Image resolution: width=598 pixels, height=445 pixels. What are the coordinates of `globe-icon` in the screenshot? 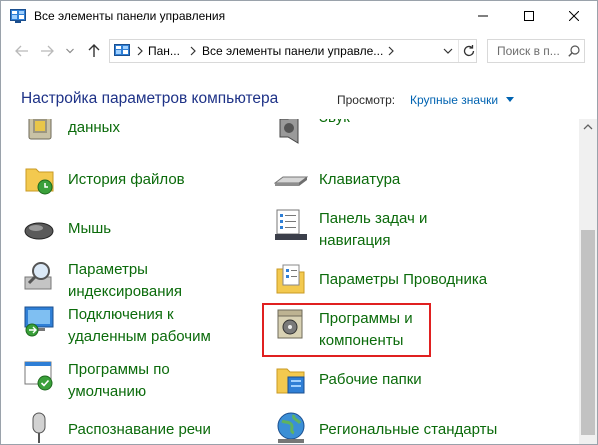 It's located at (291, 427).